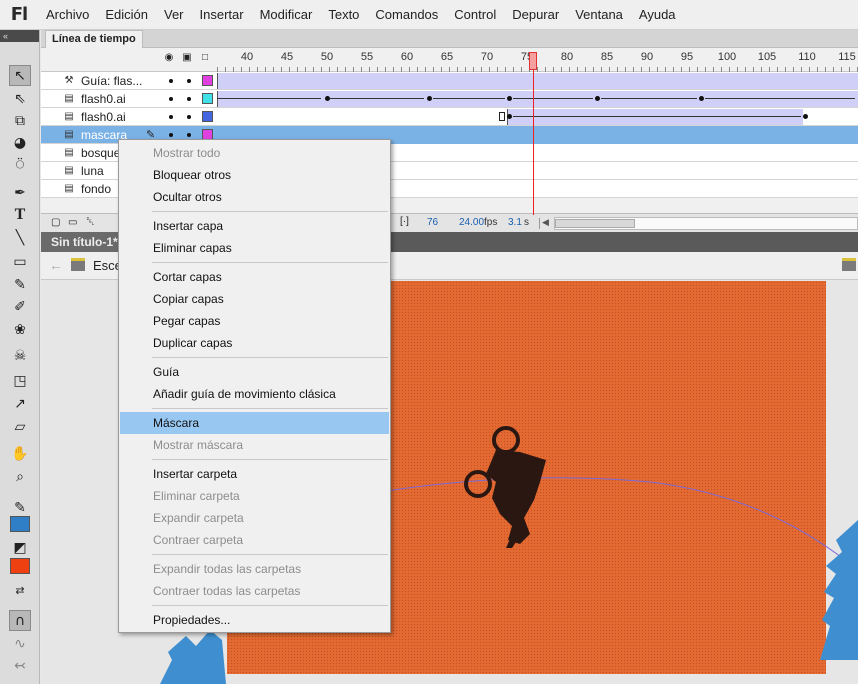 The image size is (858, 684). I want to click on context-menu-item: Bloquear otros, so click(254, 175).